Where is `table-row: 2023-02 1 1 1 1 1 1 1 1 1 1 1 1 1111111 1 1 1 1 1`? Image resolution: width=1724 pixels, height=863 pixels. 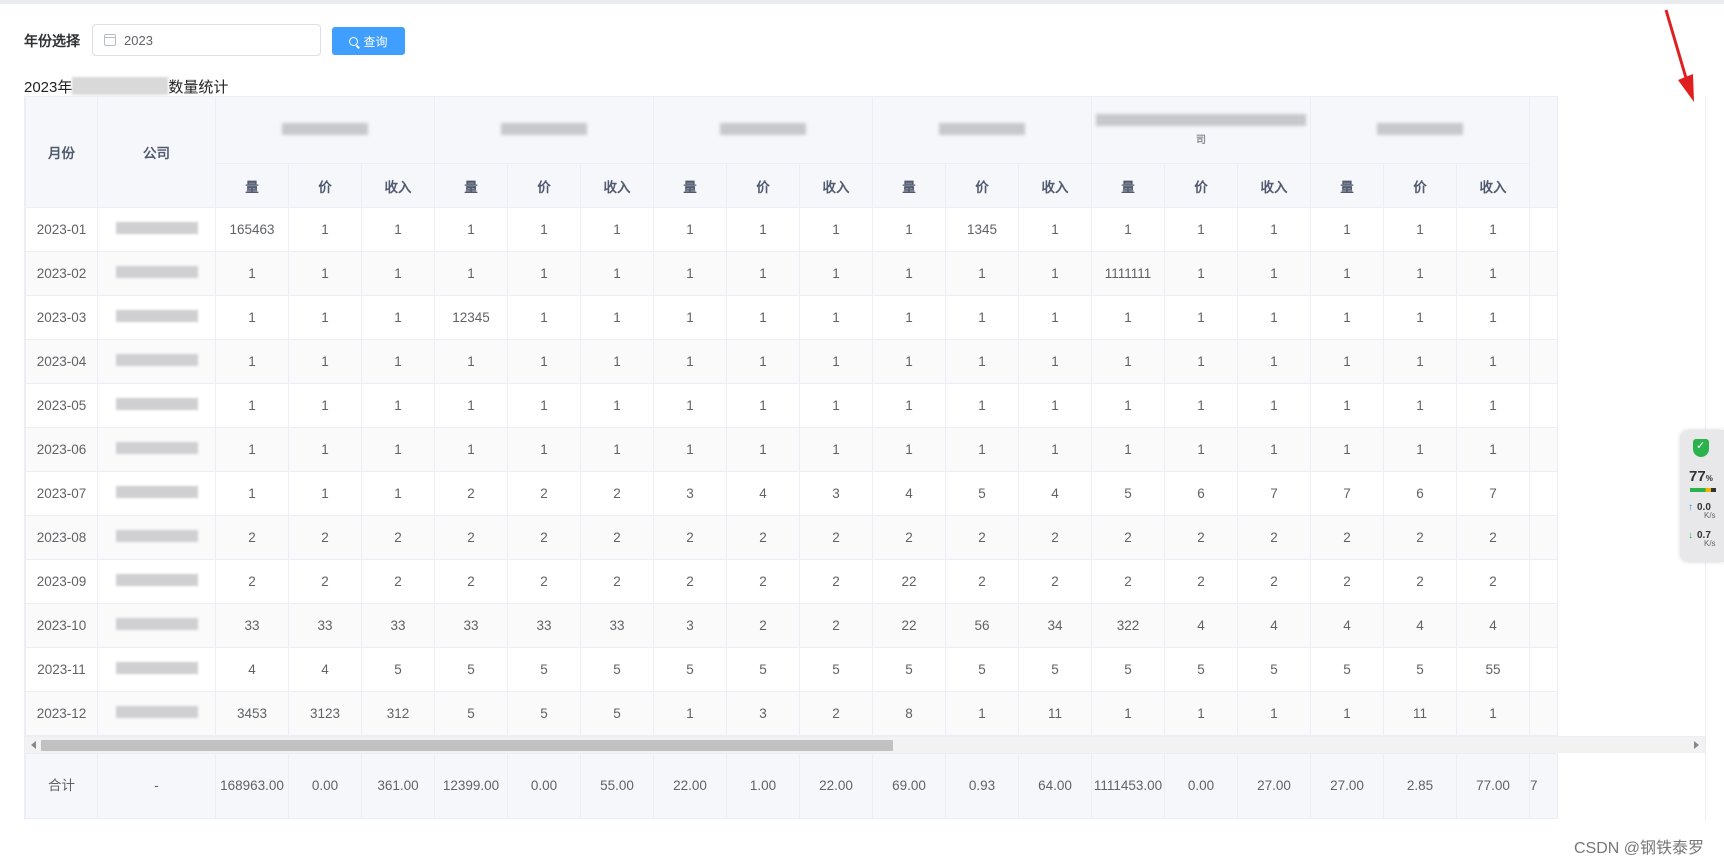 table-row: 2023-02 1 1 1 1 1 1 1 1 1 1 1 1 1111111 1 1 1 1 1 is located at coordinates (792, 273).